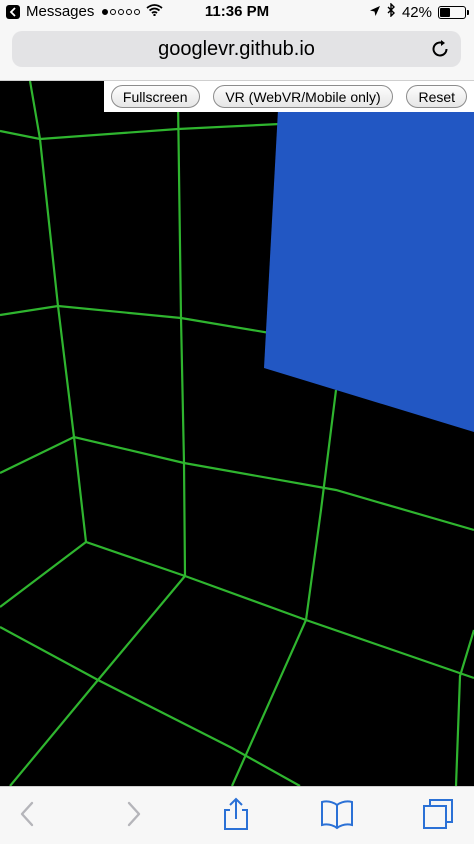  Describe the element at coordinates (28, 814) in the screenshot. I see `back-icon` at that location.